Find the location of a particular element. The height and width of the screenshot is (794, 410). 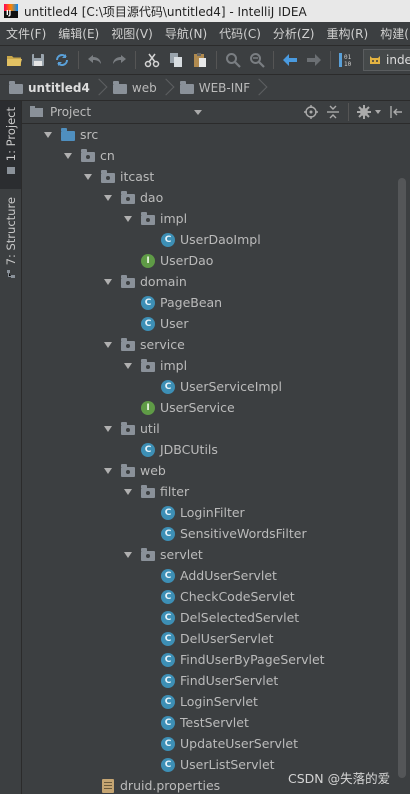

structure-tab-icon is located at coordinates (10, 274).